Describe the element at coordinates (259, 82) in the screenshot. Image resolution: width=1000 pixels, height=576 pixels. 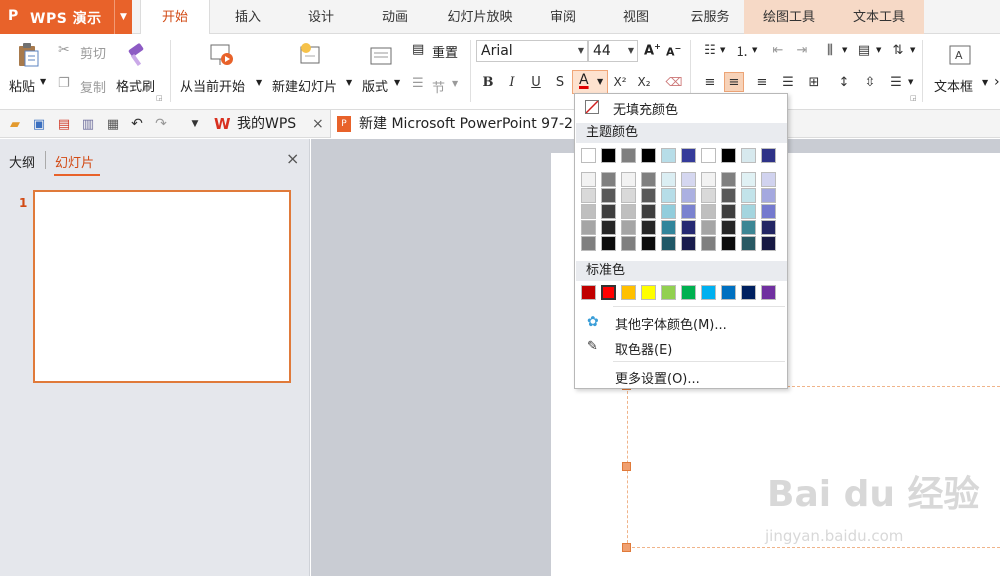
I see `from-current-dropdown-icon: ▼` at that location.